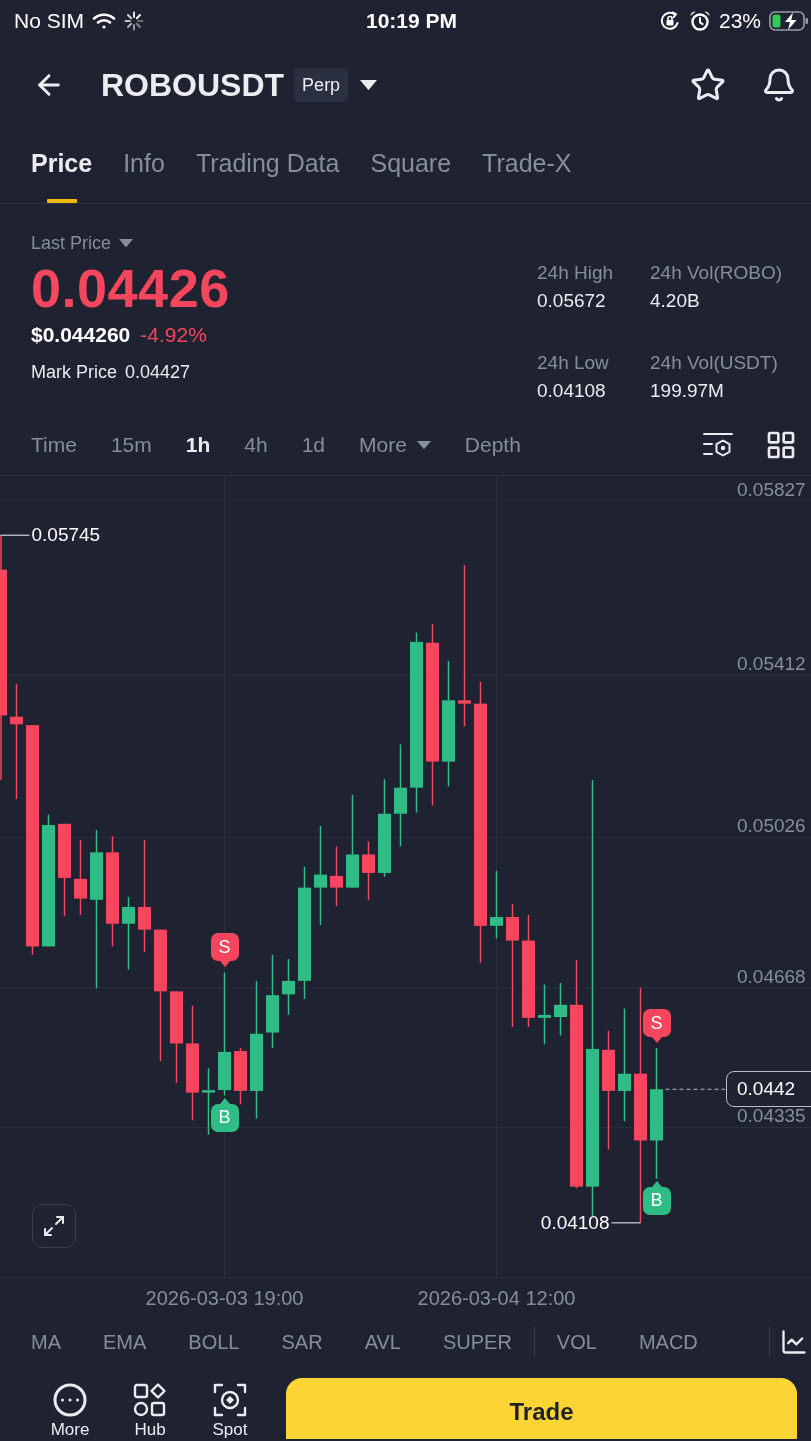  I want to click on price-axis-label: 0.05026, so click(771, 826).